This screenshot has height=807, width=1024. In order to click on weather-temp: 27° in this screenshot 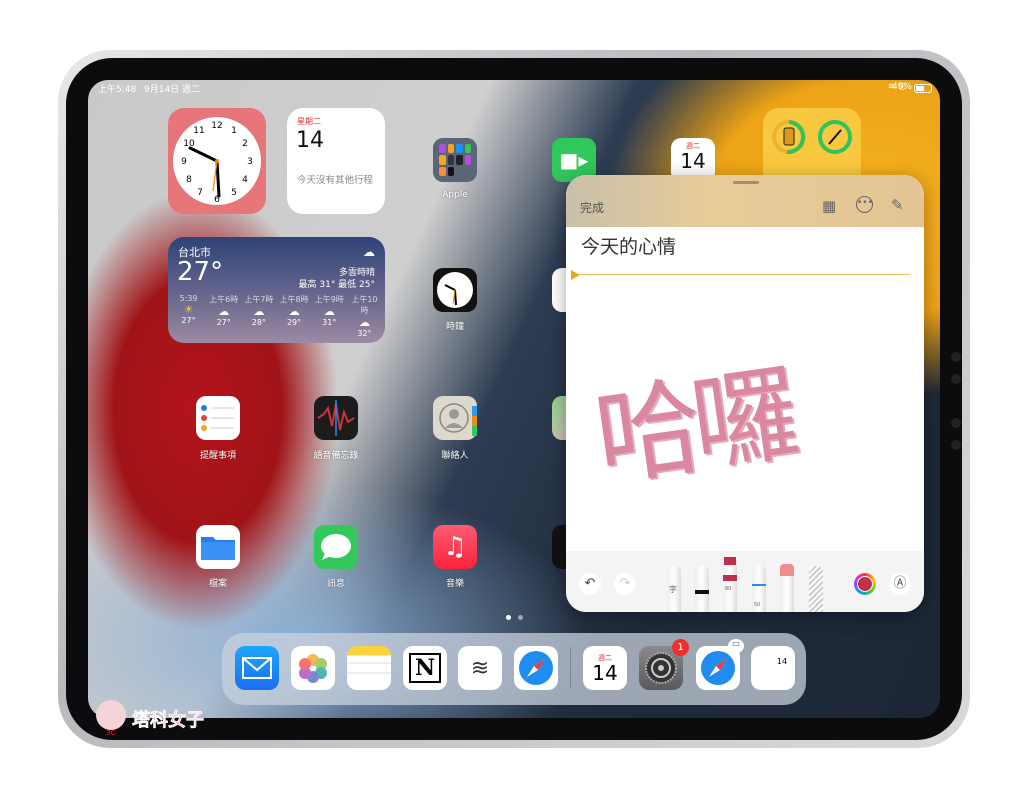, I will do `click(200, 272)`.